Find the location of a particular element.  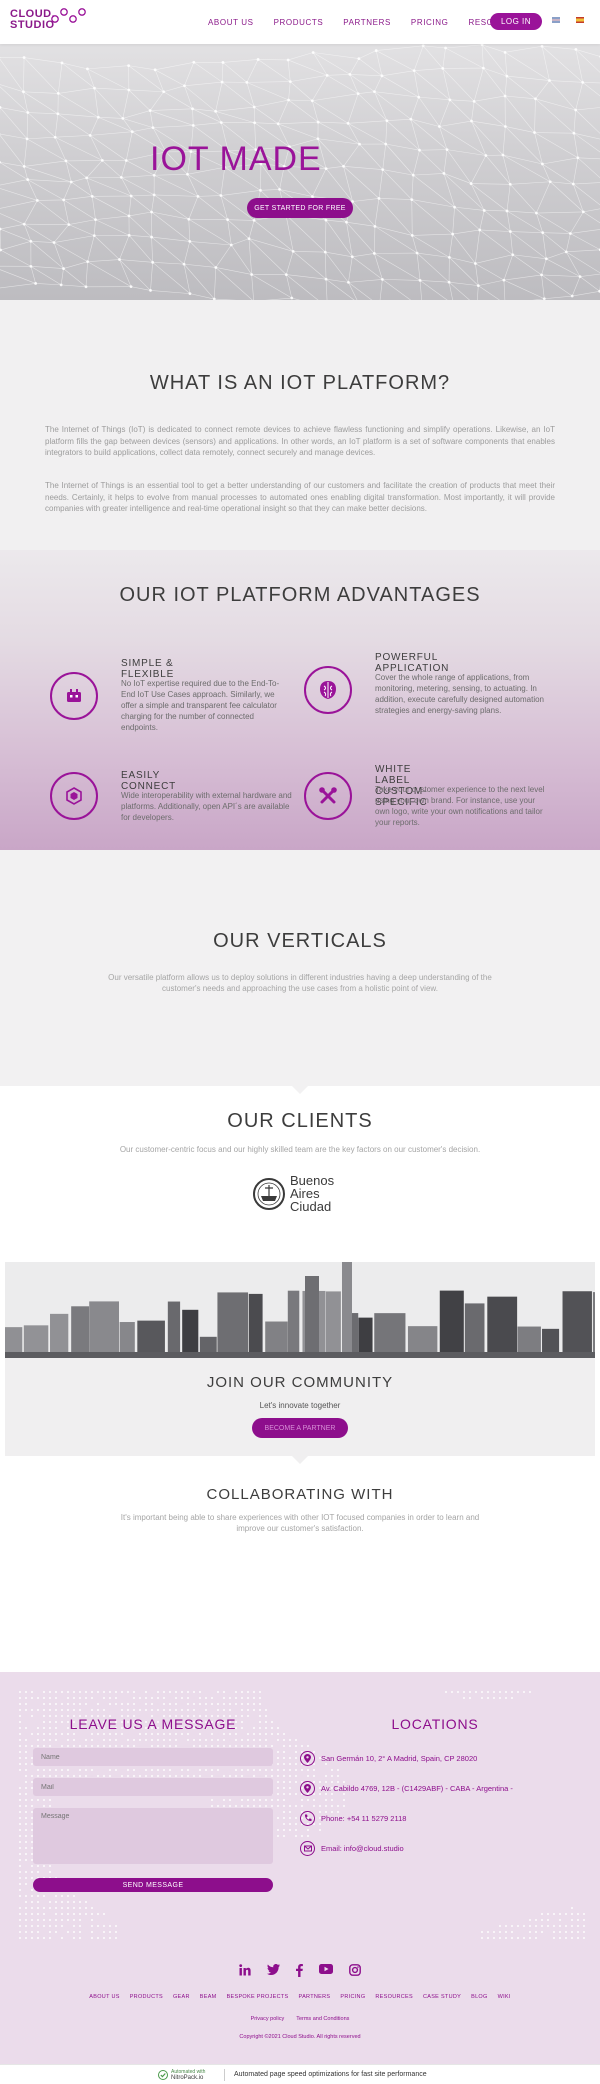

hexagon-icon is located at coordinates (74, 796).